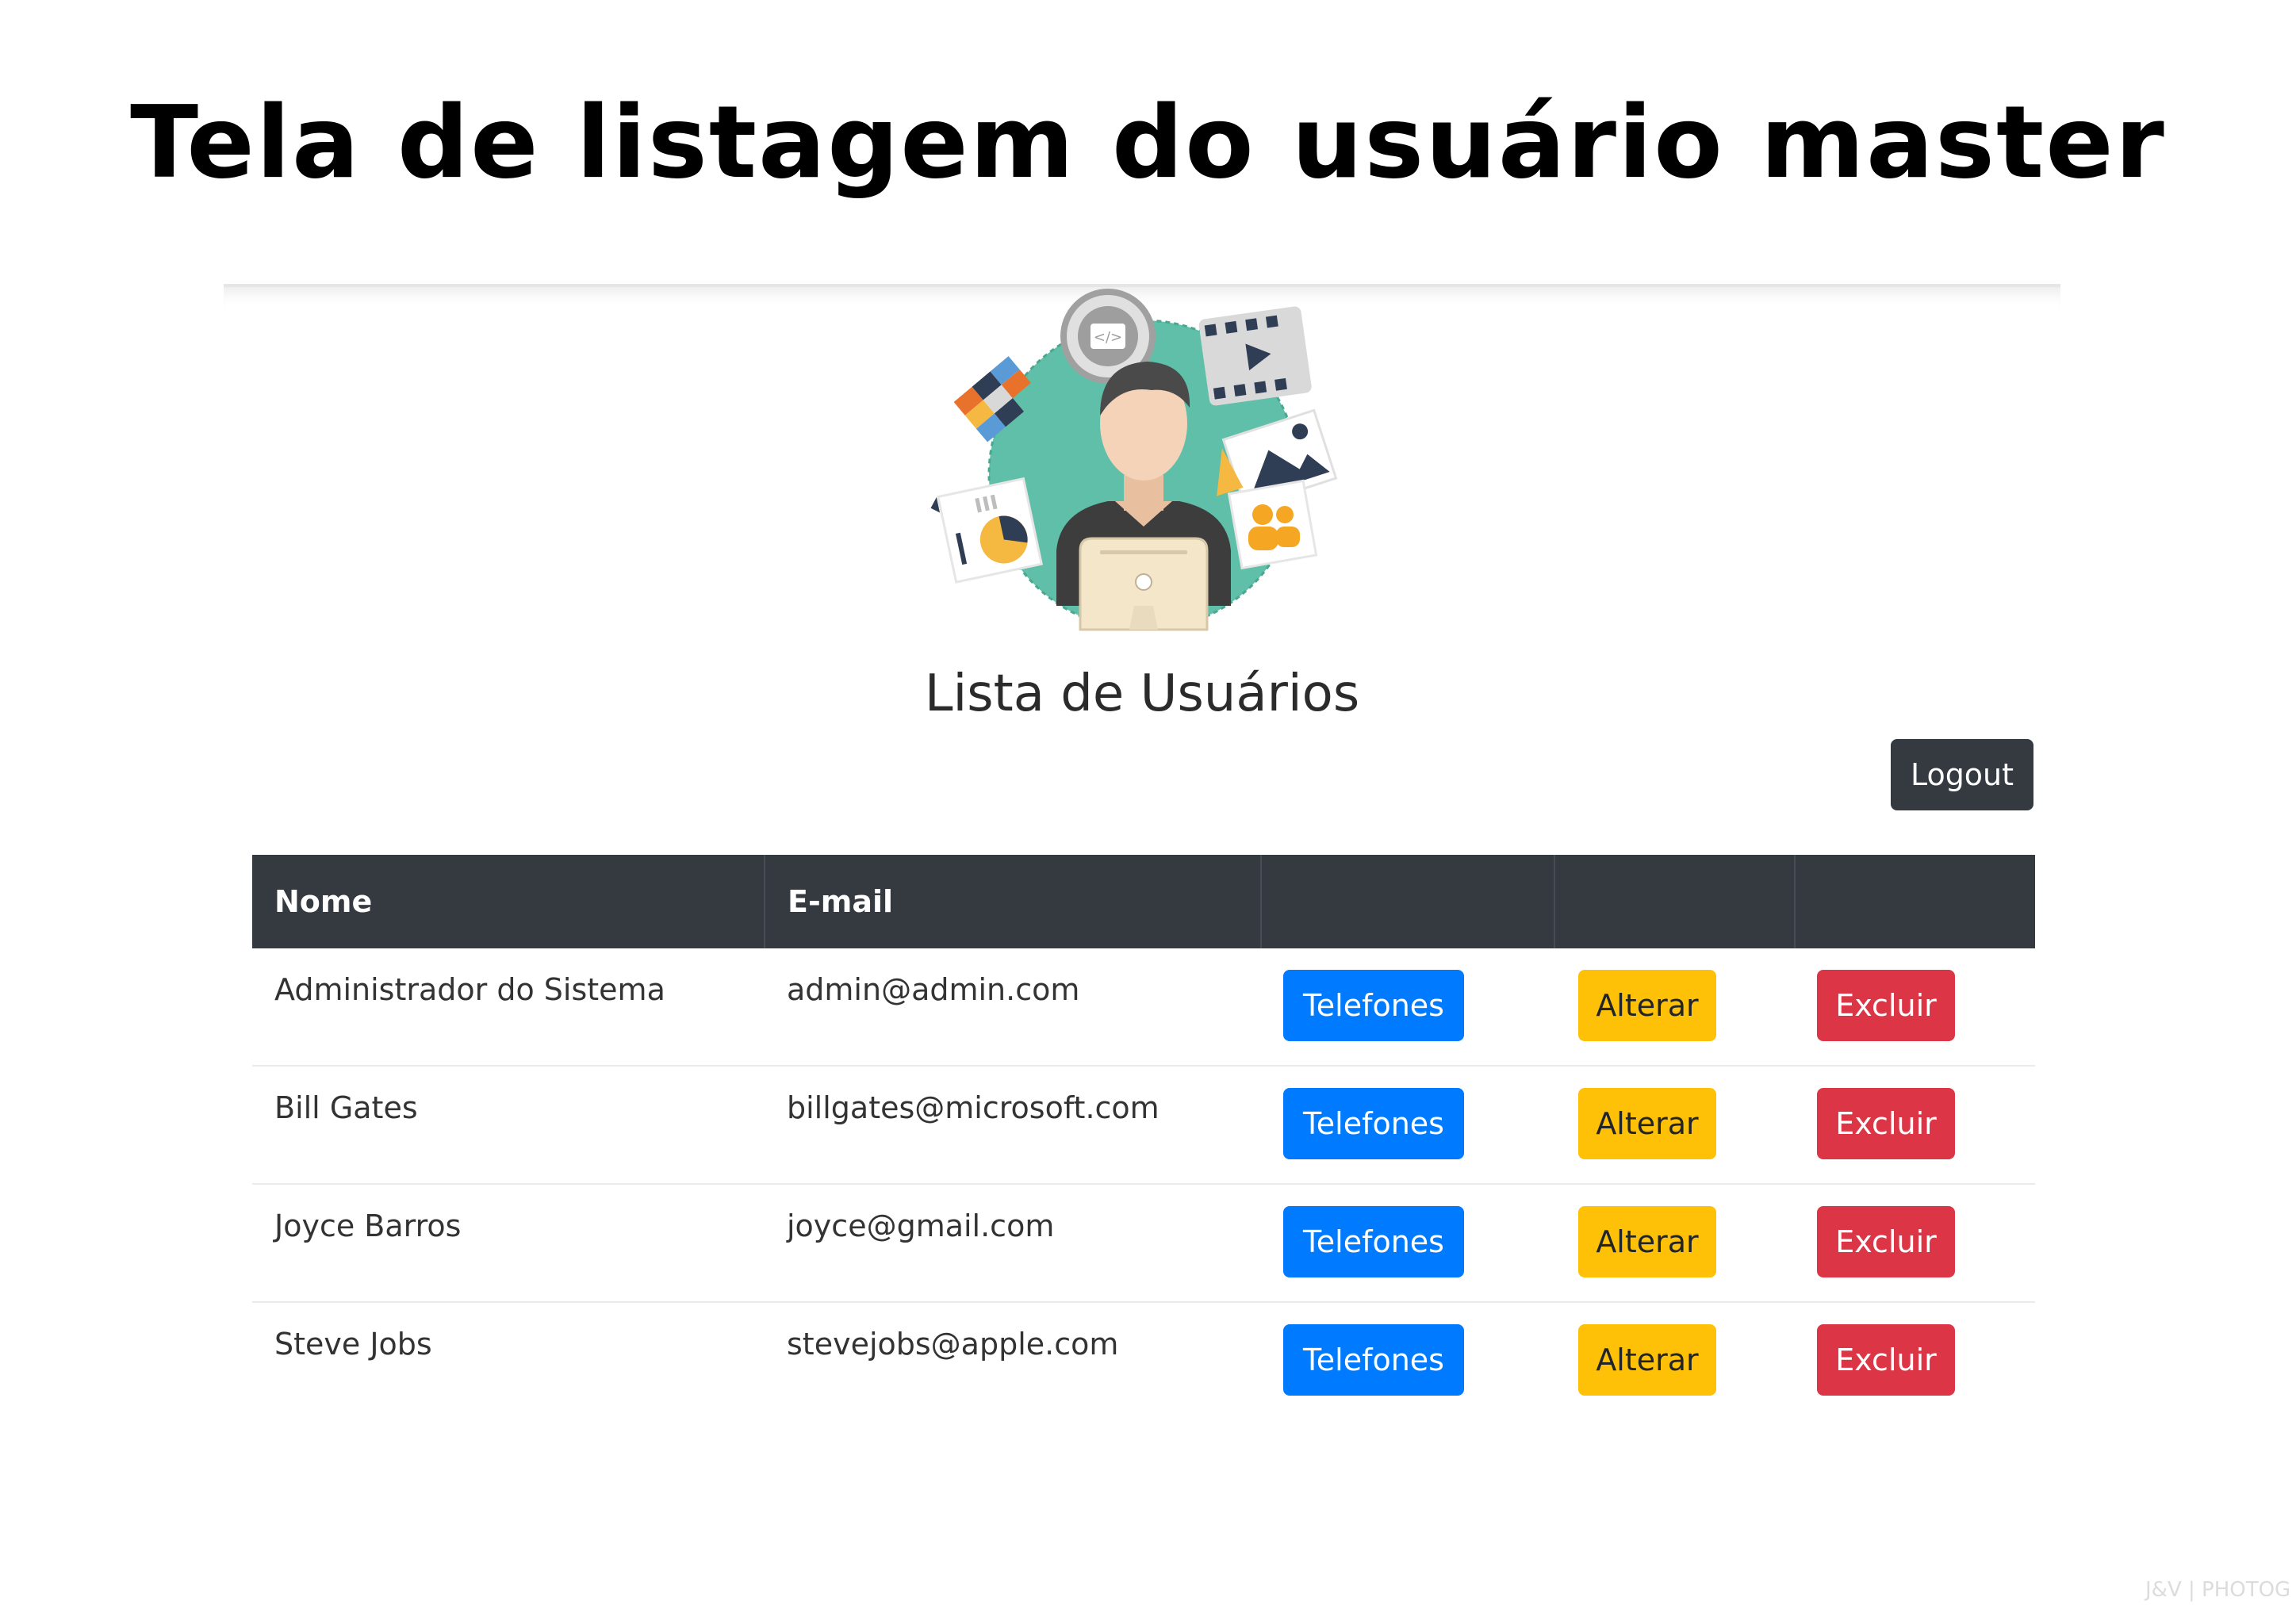 The width and height of the screenshot is (2296, 1624). I want to click on monitor-icon, so click(1144, 584).